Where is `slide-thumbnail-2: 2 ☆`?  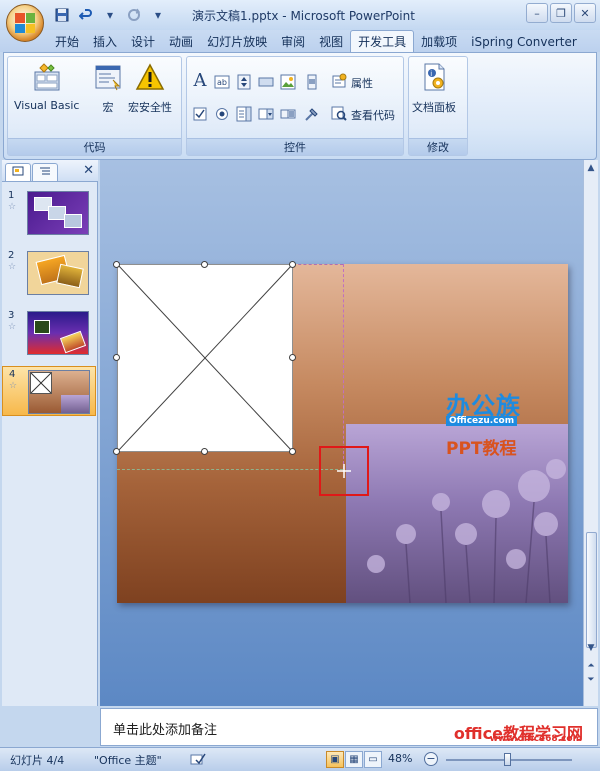 slide-thumbnail-2: 2 ☆ is located at coordinates (49, 273).